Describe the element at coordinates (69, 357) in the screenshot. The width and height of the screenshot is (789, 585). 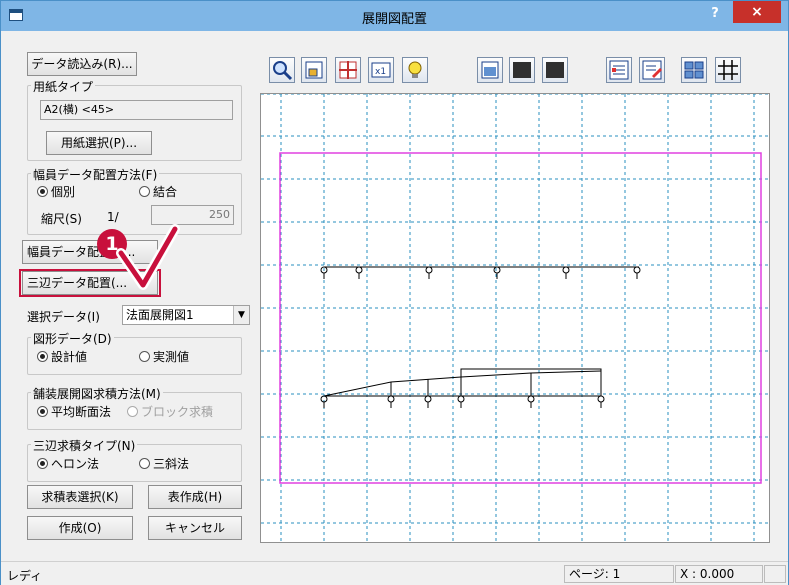
I see `radio-label: 設計値` at that location.